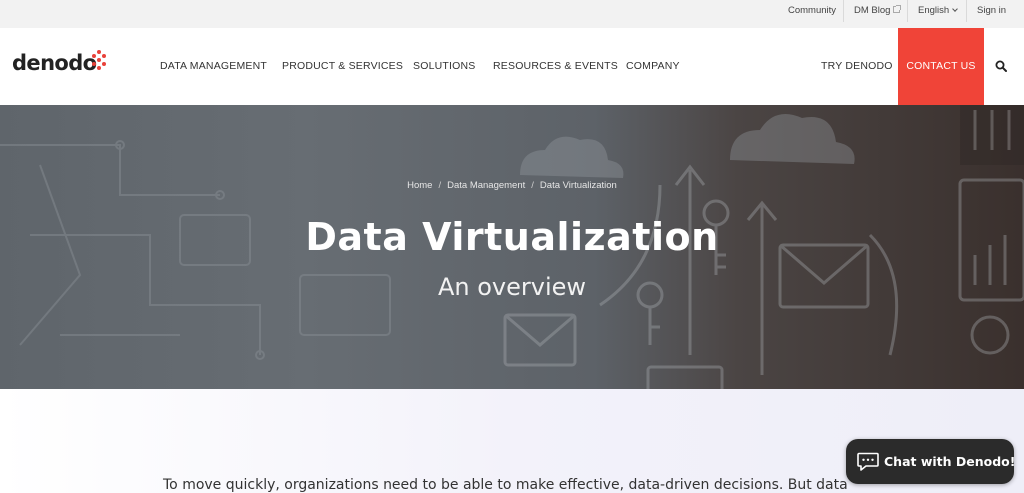  I want to click on dm-blog-label: DM Blog, so click(872, 10).